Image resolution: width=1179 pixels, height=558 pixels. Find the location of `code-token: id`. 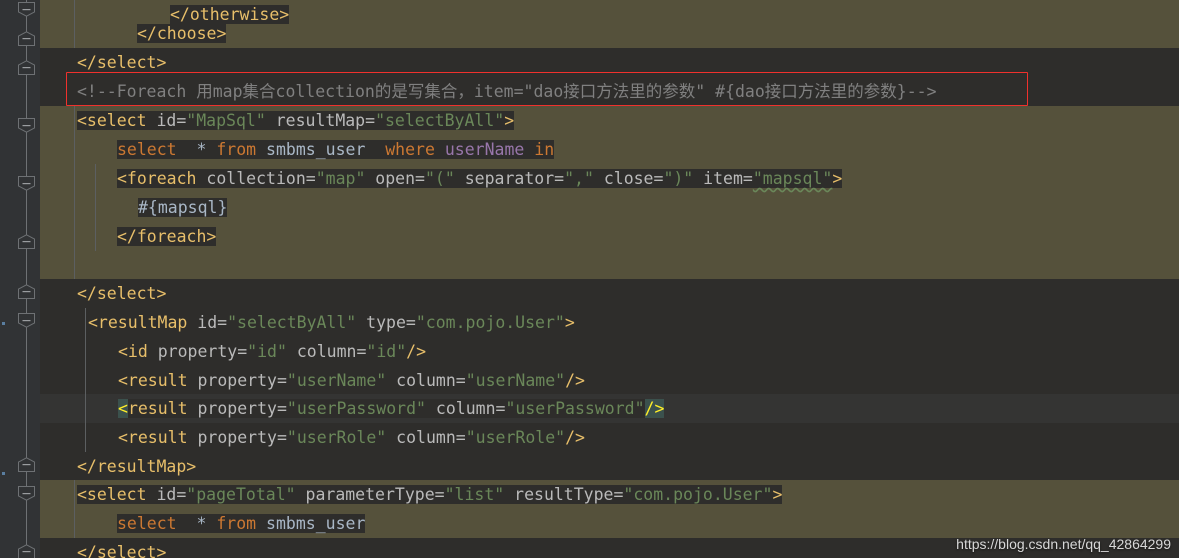

code-token: id is located at coordinates (161, 494).